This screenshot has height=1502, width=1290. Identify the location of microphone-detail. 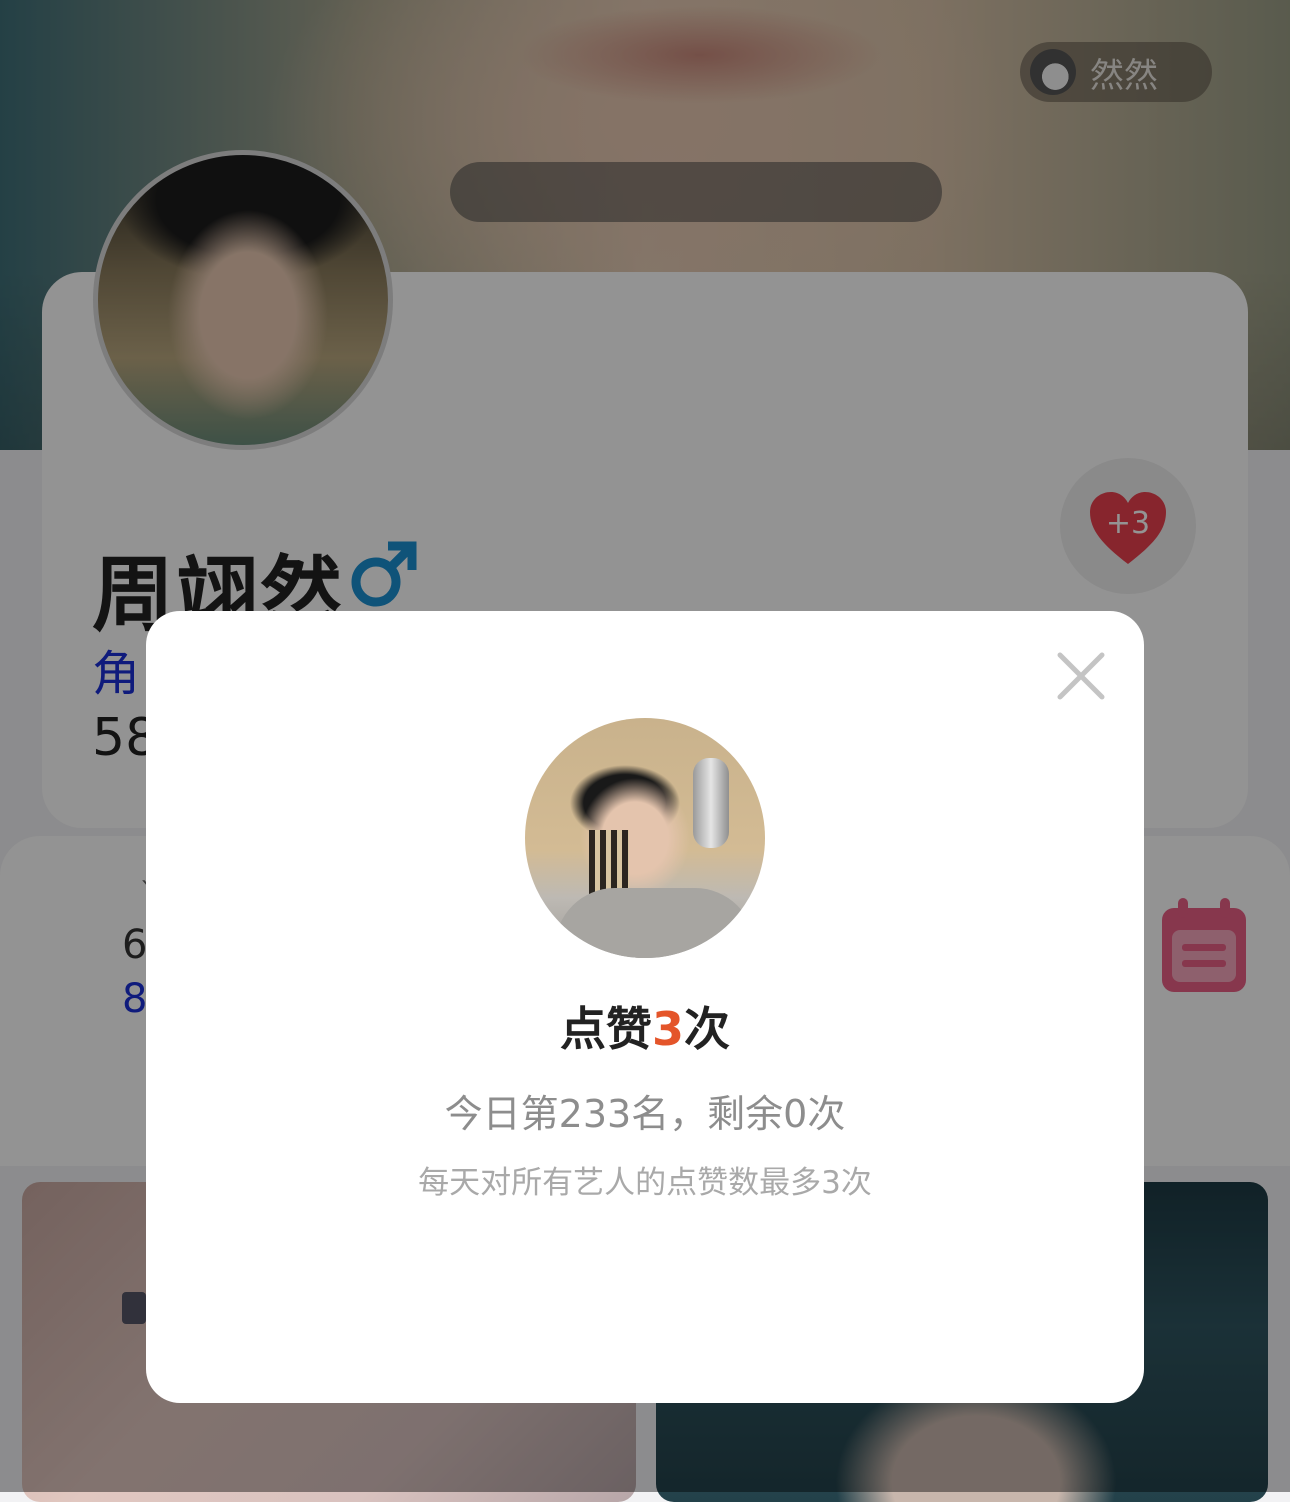
(711, 803).